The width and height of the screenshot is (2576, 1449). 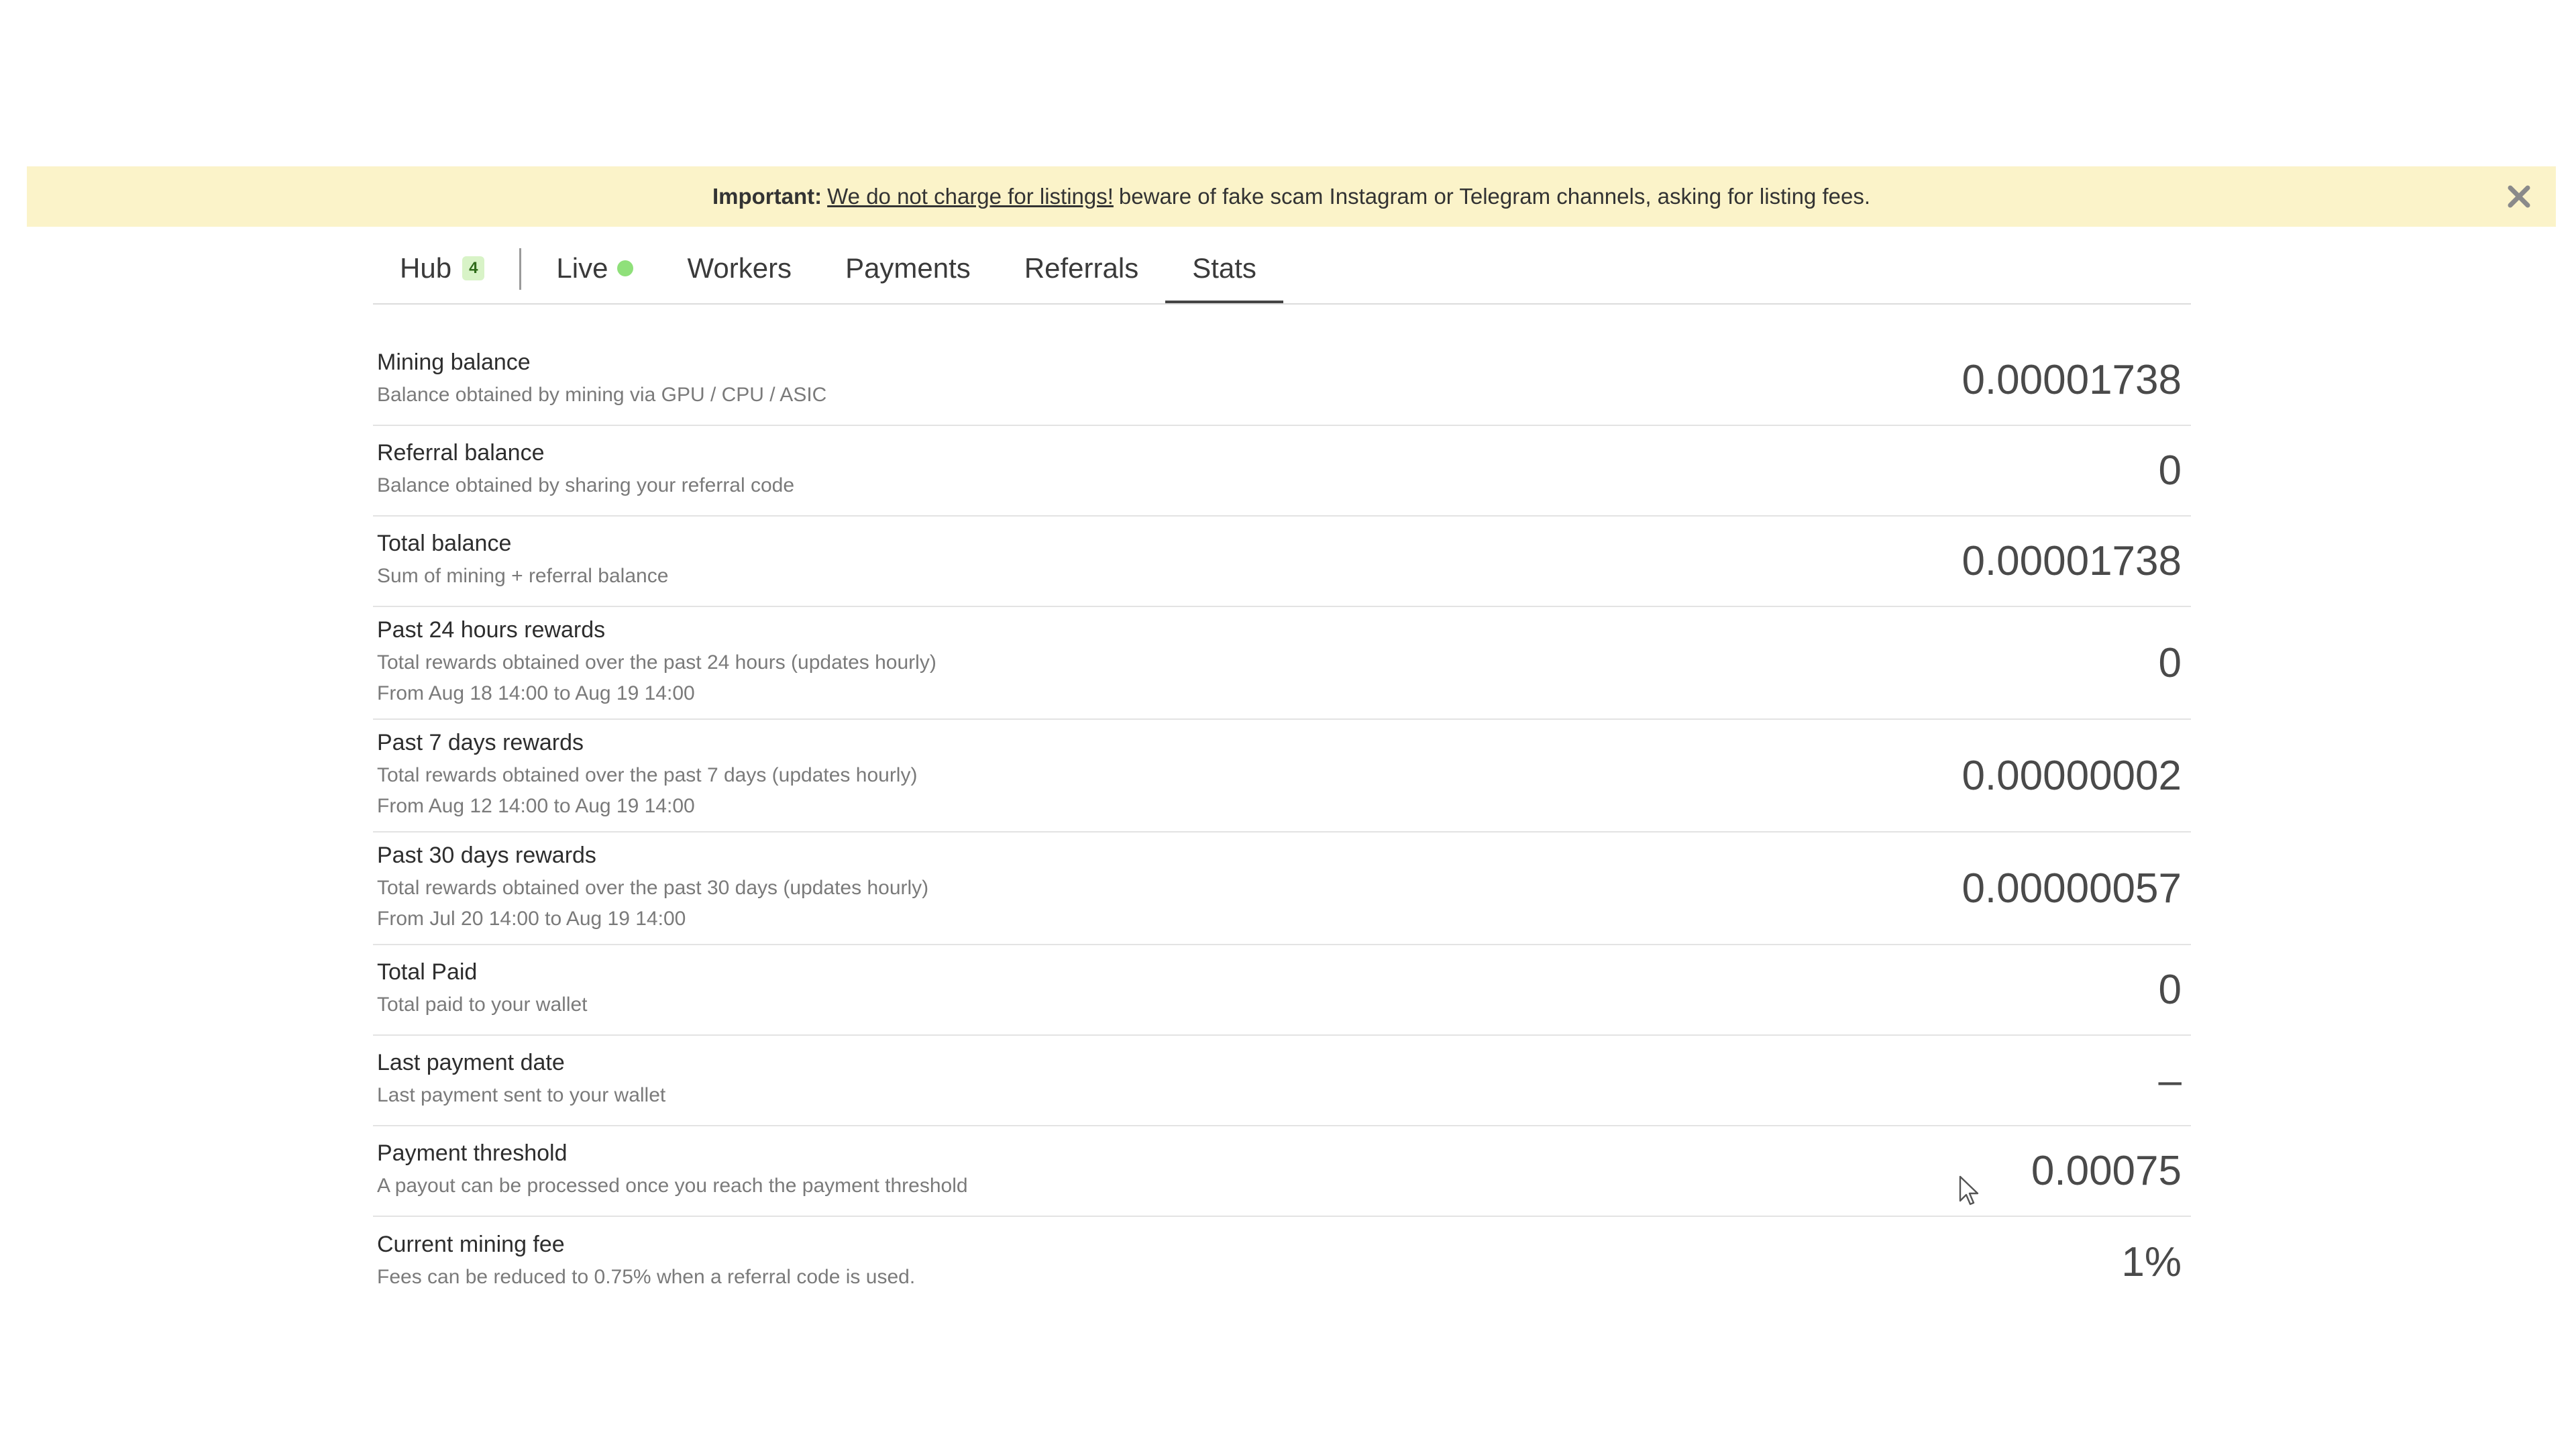 I want to click on tab-hub-label: Hub, so click(x=426, y=268).